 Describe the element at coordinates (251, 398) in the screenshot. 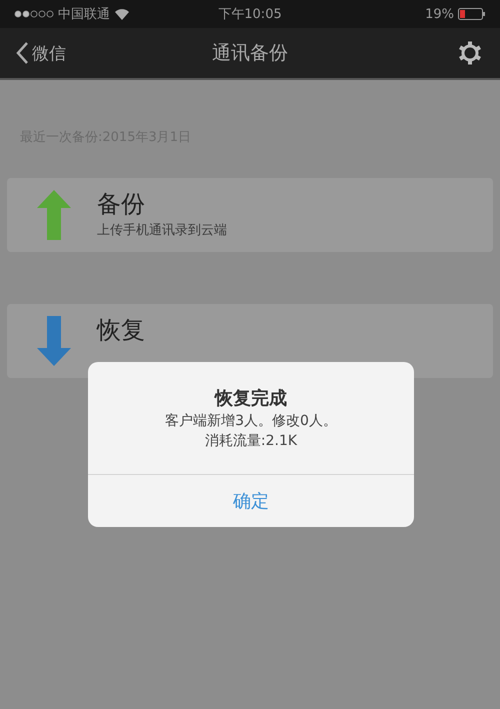

I see `dialog-title: 恢复完成` at that location.